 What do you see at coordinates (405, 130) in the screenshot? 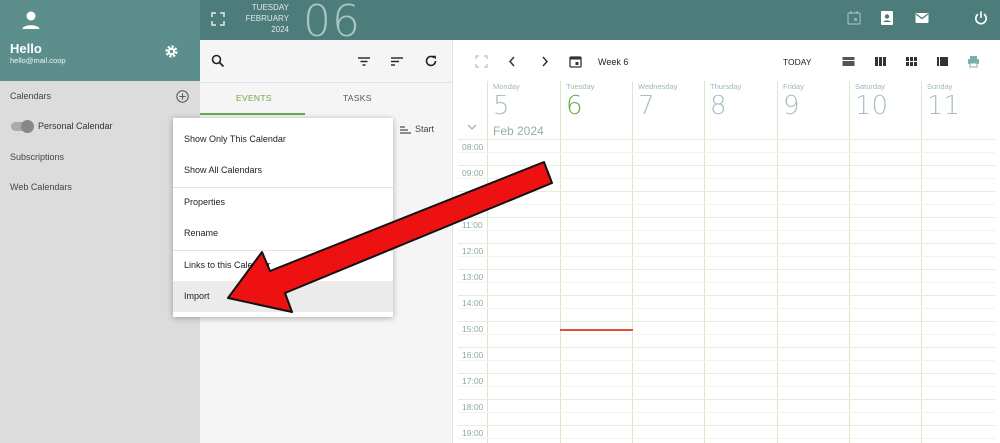
I see `sort-lines-icon` at bounding box center [405, 130].